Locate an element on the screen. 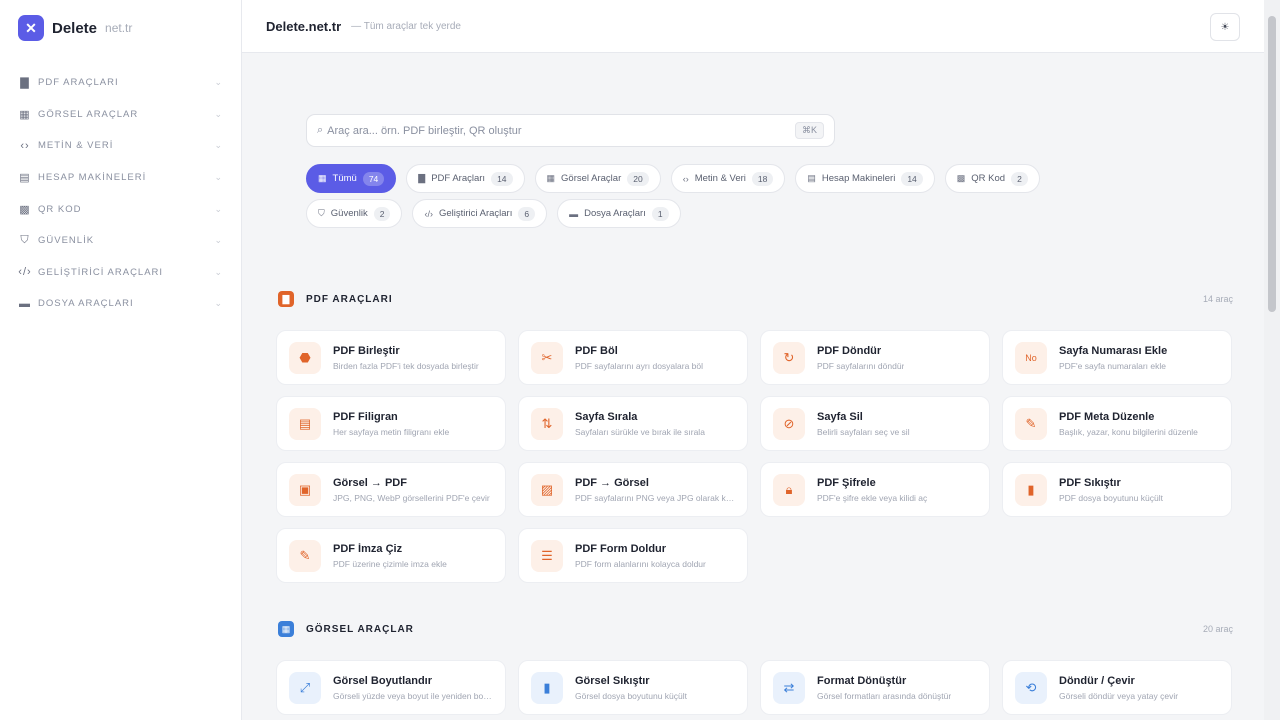 The image size is (1280, 720). sidebar-item-text-data: ‹› METİN & VERİ ⌄ is located at coordinates (120, 146).